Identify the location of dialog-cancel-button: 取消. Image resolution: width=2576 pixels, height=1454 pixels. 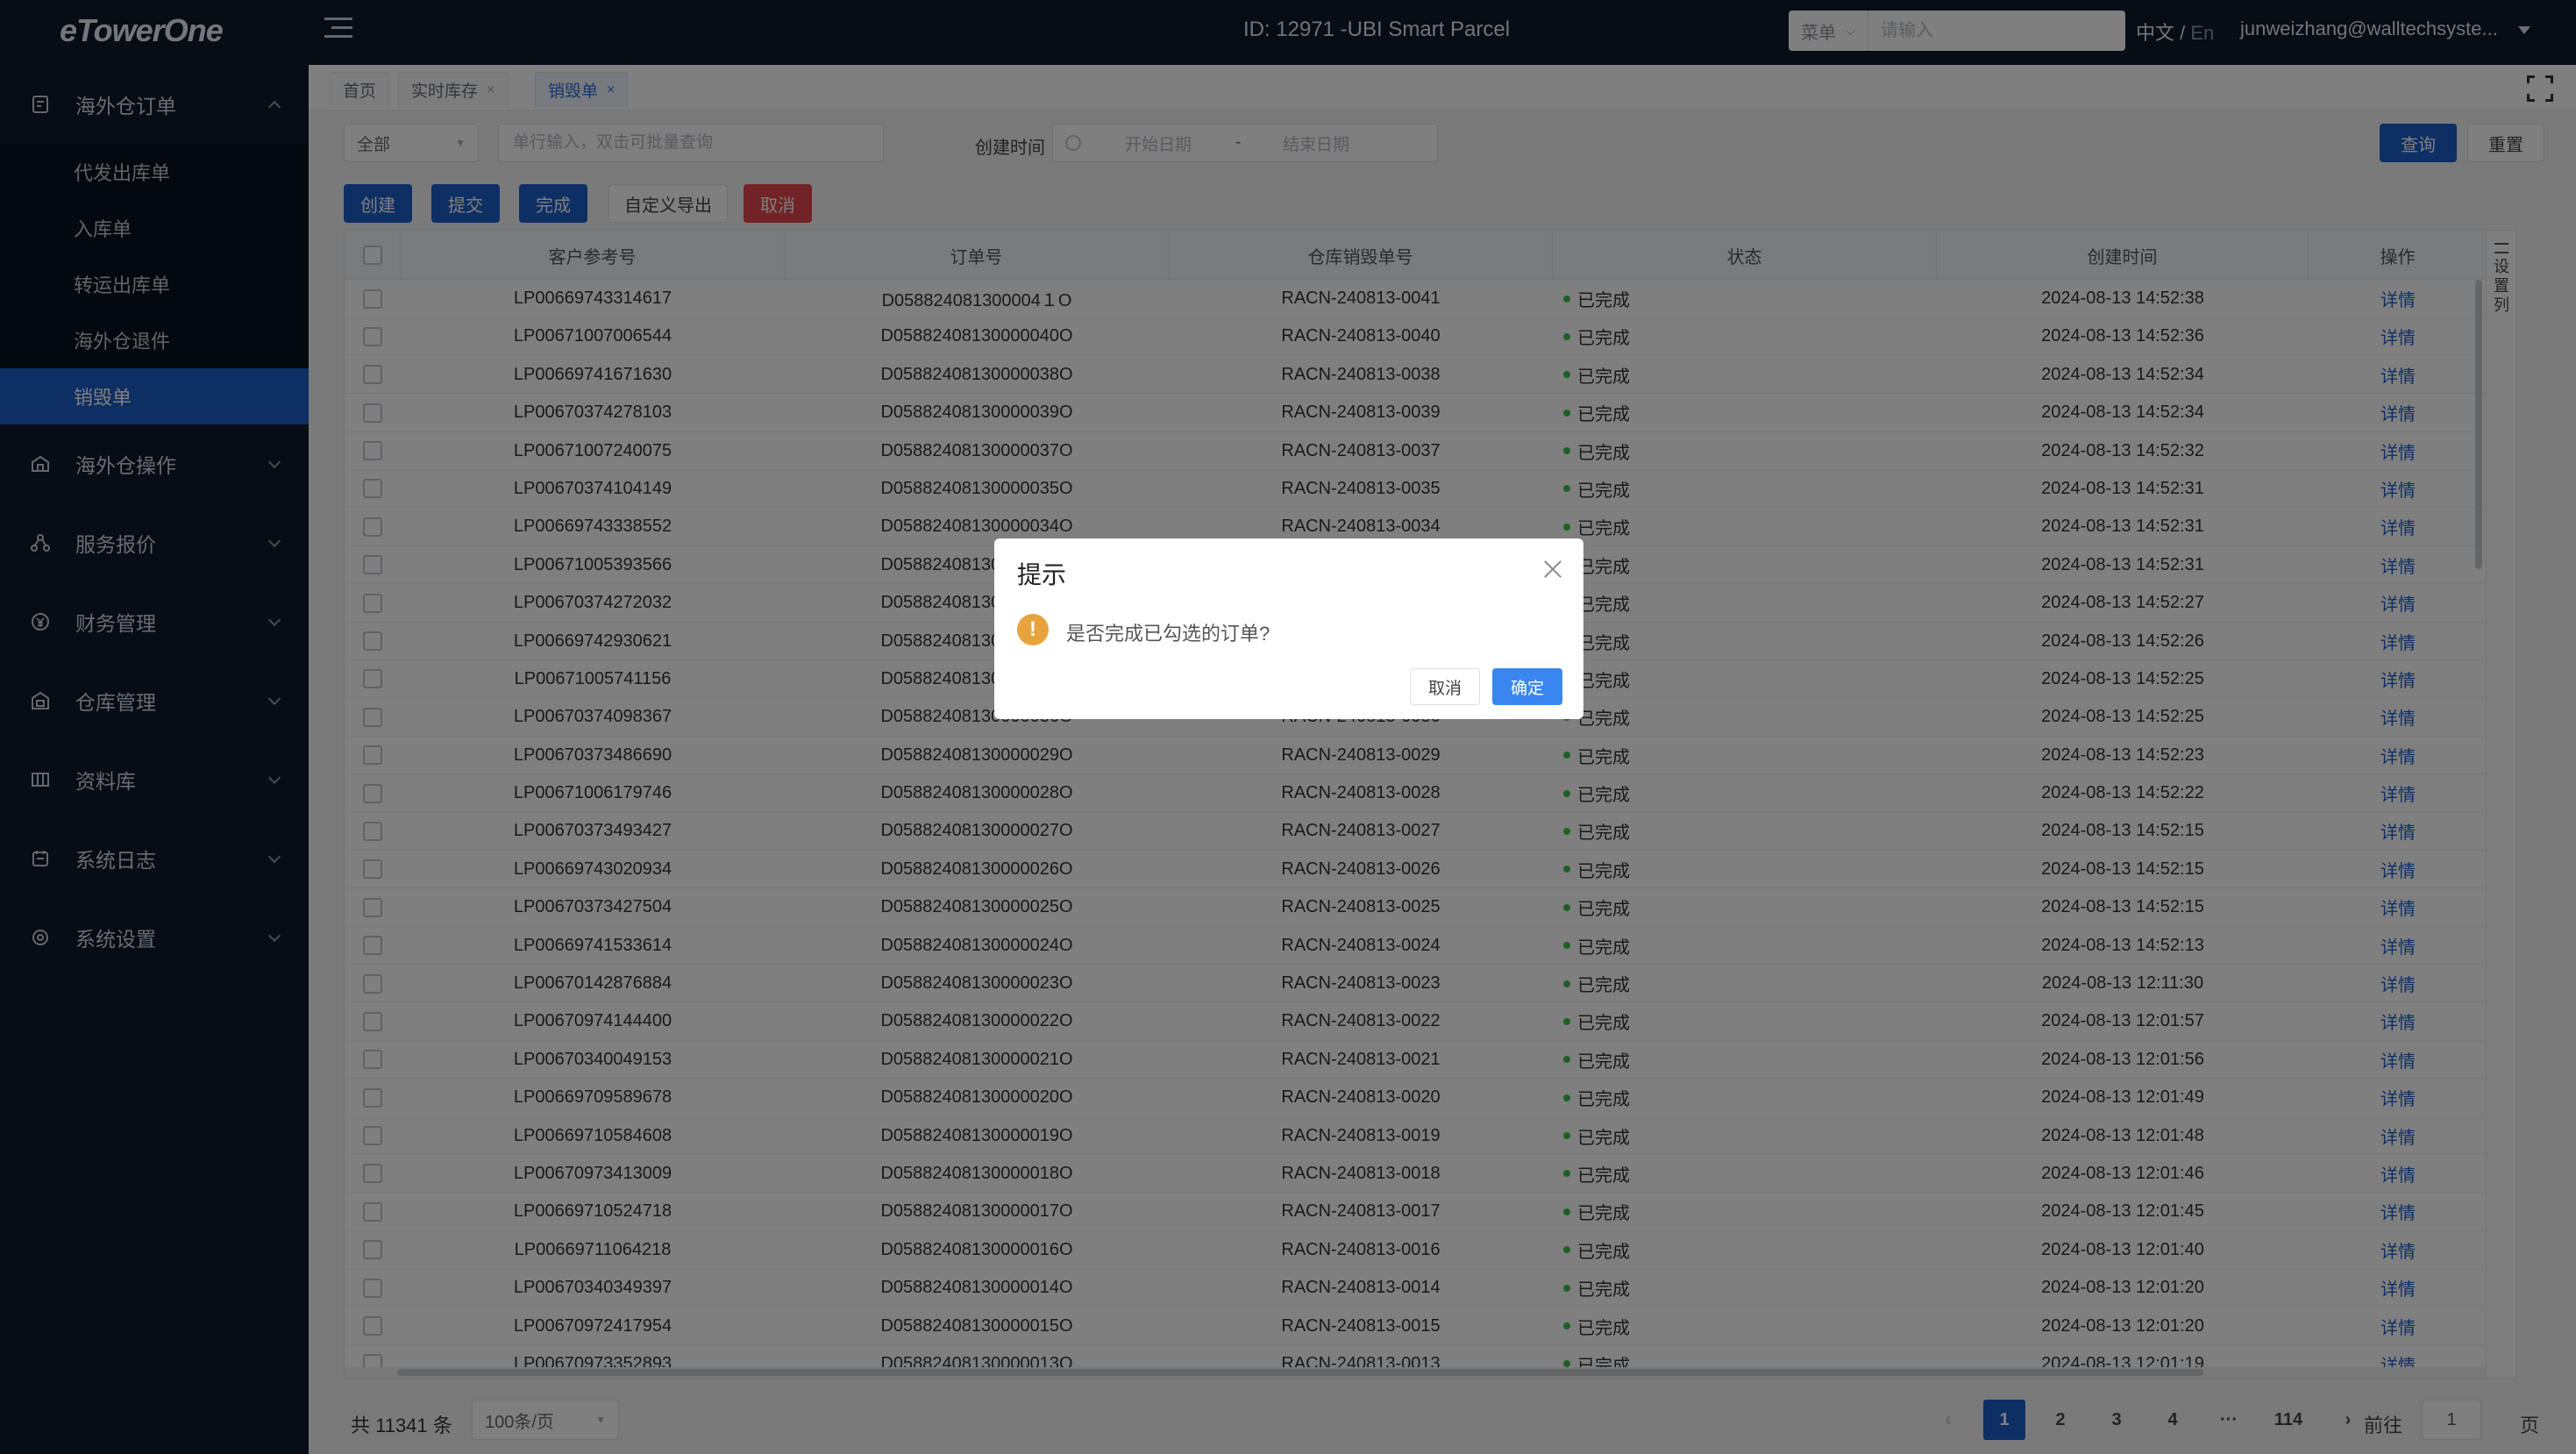
(1445, 687).